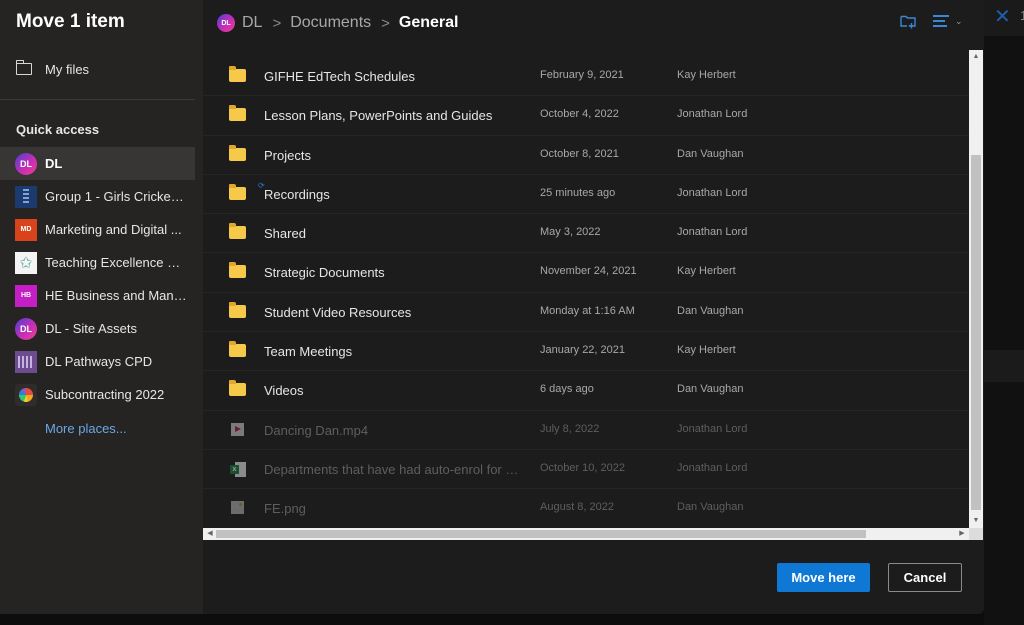  I want to click on folder-row: Projects October 8, 2021 Dan Vaughan, so click(586, 155).